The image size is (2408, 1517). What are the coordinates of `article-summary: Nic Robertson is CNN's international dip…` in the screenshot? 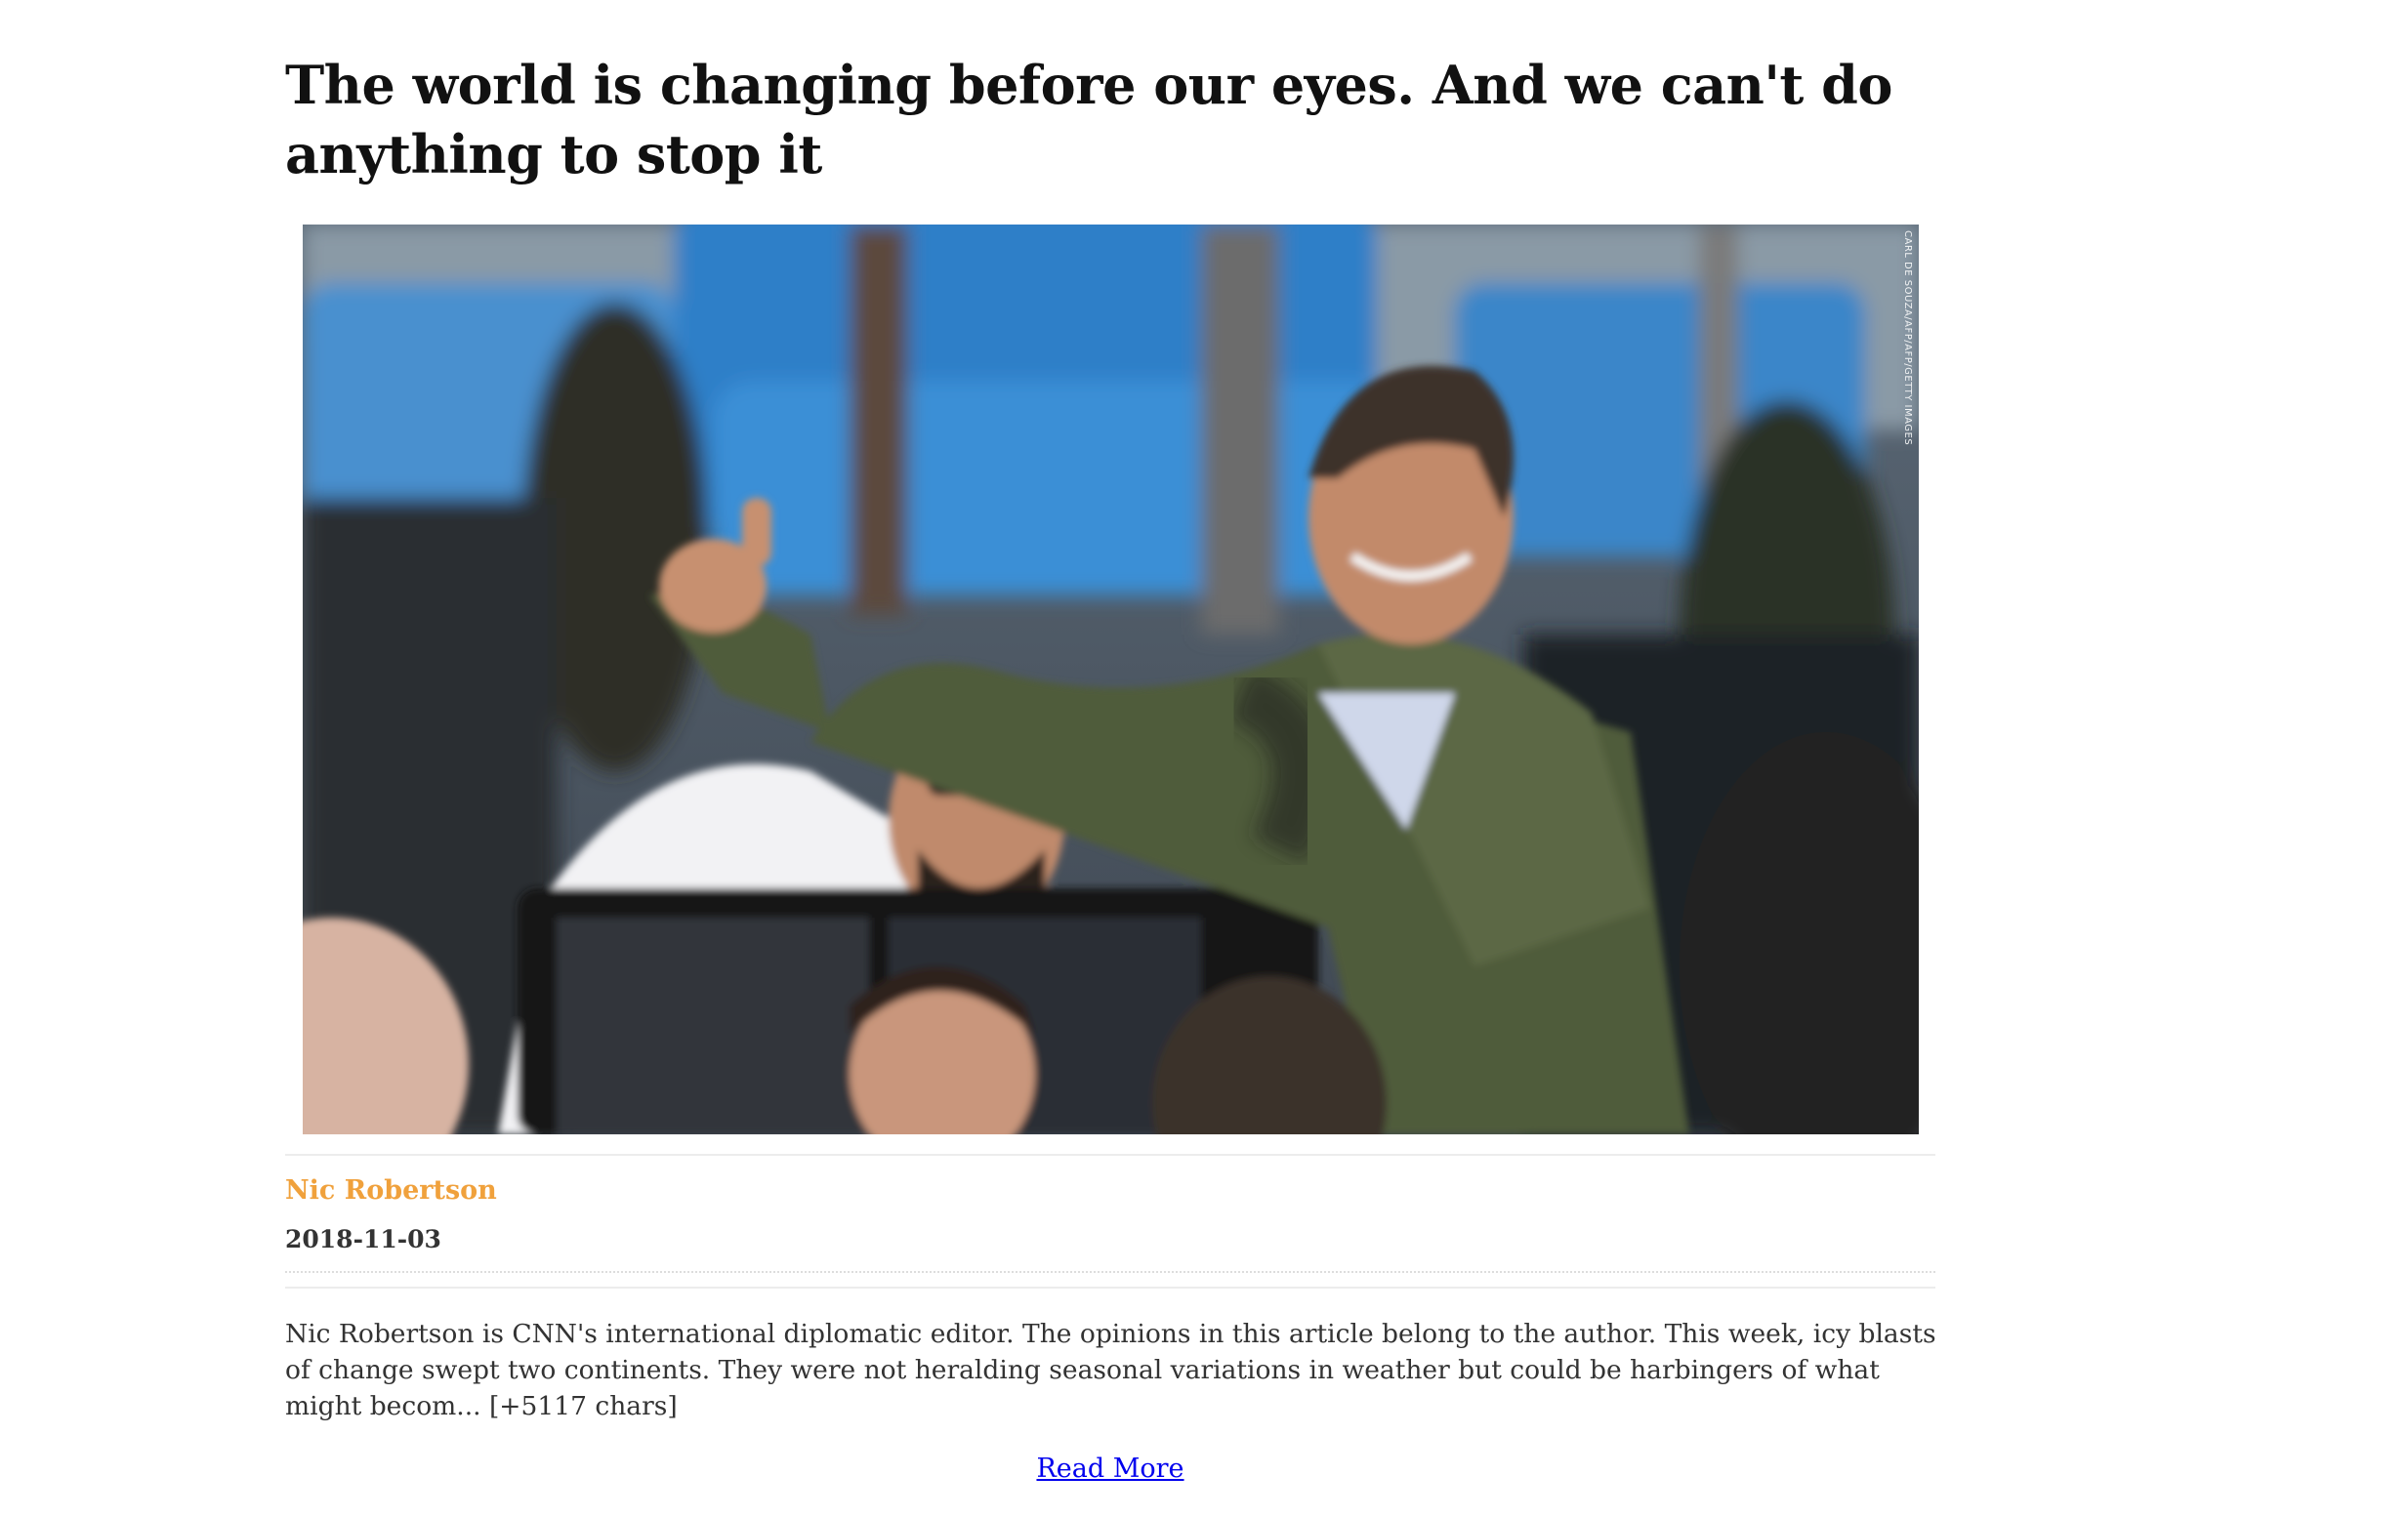 It's located at (1110, 1370).